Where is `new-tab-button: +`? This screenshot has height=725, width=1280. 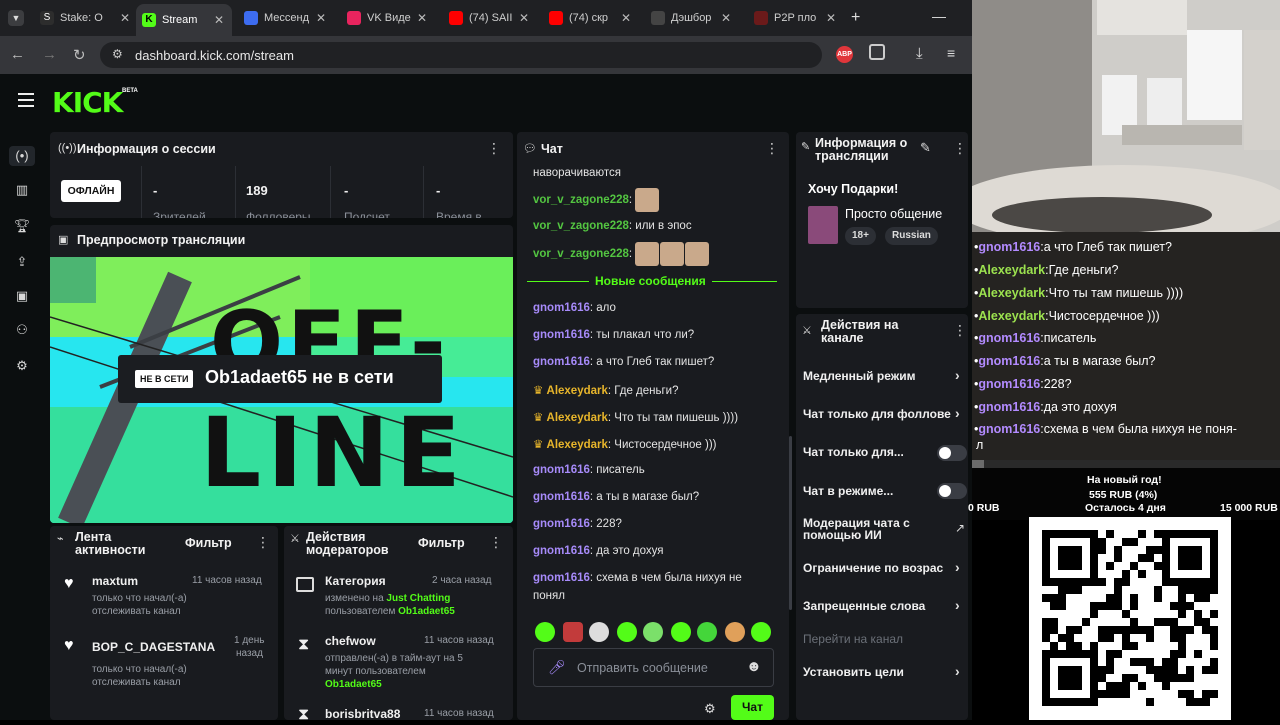 new-tab-button: + is located at coordinates (855, 18).